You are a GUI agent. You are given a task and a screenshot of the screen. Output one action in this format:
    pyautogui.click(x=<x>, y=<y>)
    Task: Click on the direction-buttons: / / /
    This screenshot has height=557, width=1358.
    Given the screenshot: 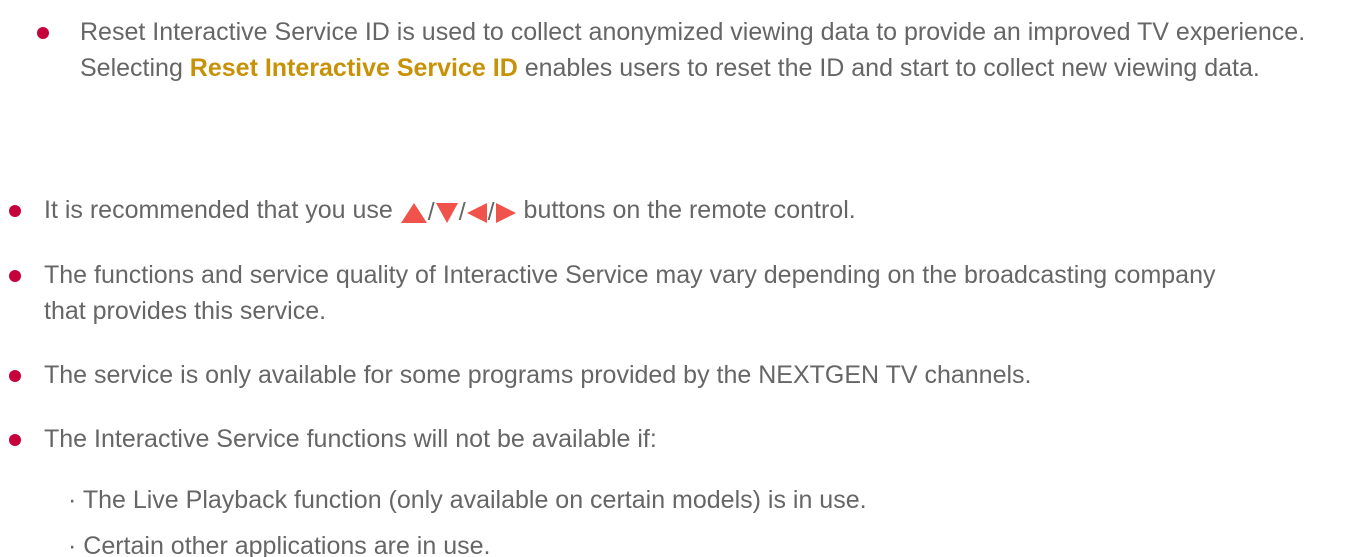 What is the action you would take?
    pyautogui.click(x=458, y=212)
    